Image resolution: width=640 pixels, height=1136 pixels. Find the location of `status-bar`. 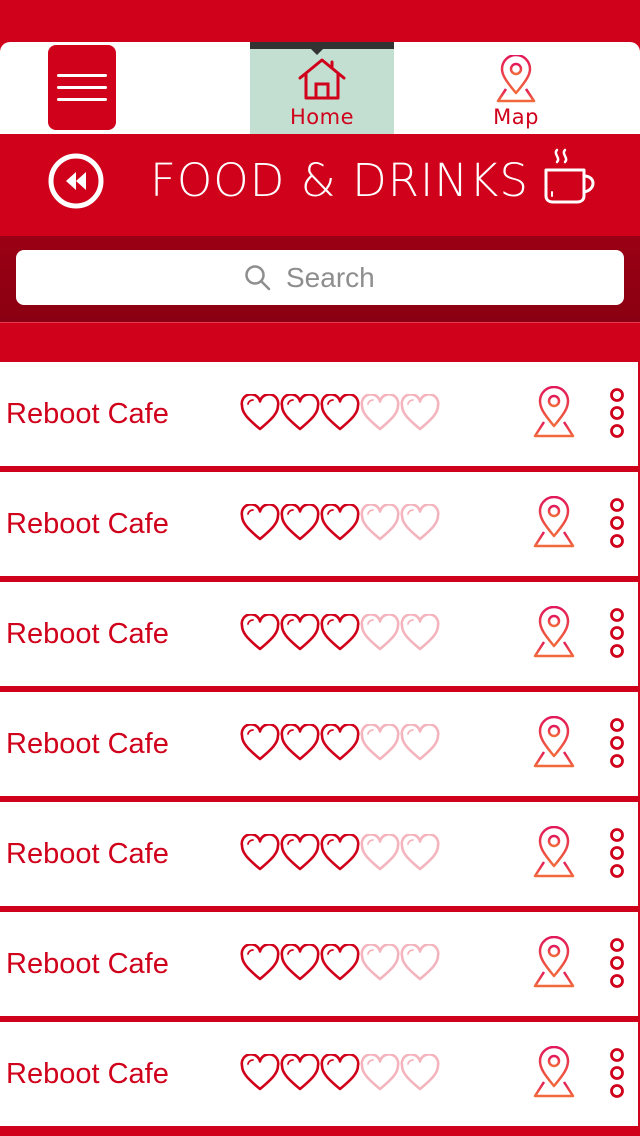

status-bar is located at coordinates (320, 21).